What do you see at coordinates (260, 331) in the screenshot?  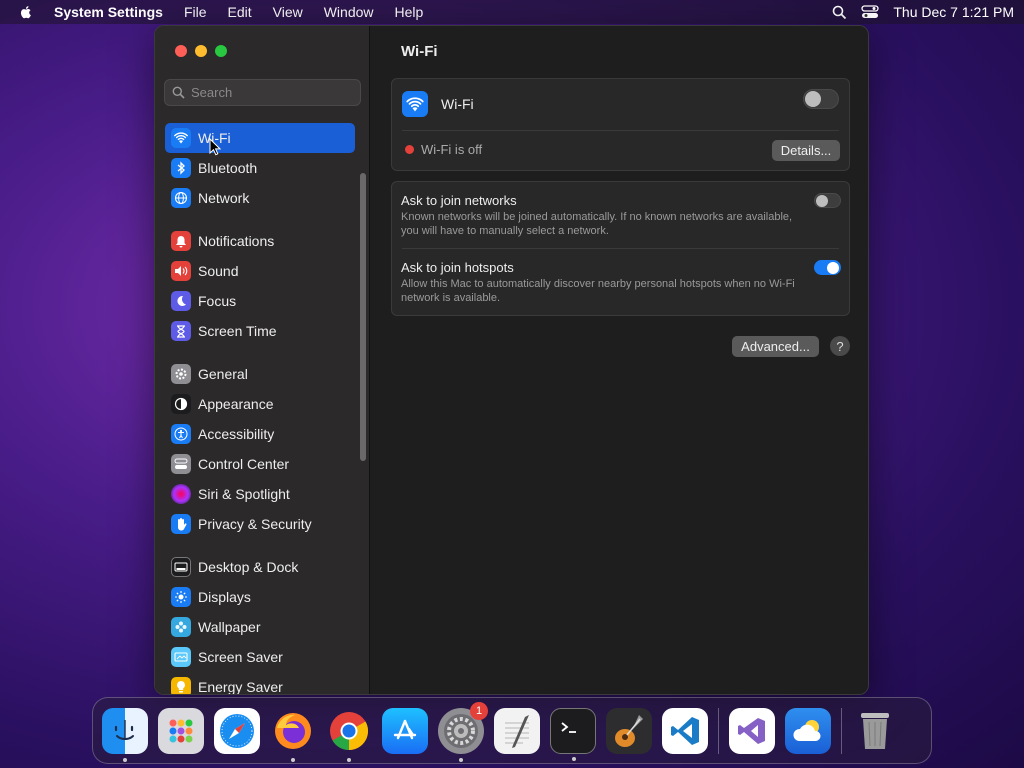 I see `sidebar-item-screen-time: Screen Time` at bounding box center [260, 331].